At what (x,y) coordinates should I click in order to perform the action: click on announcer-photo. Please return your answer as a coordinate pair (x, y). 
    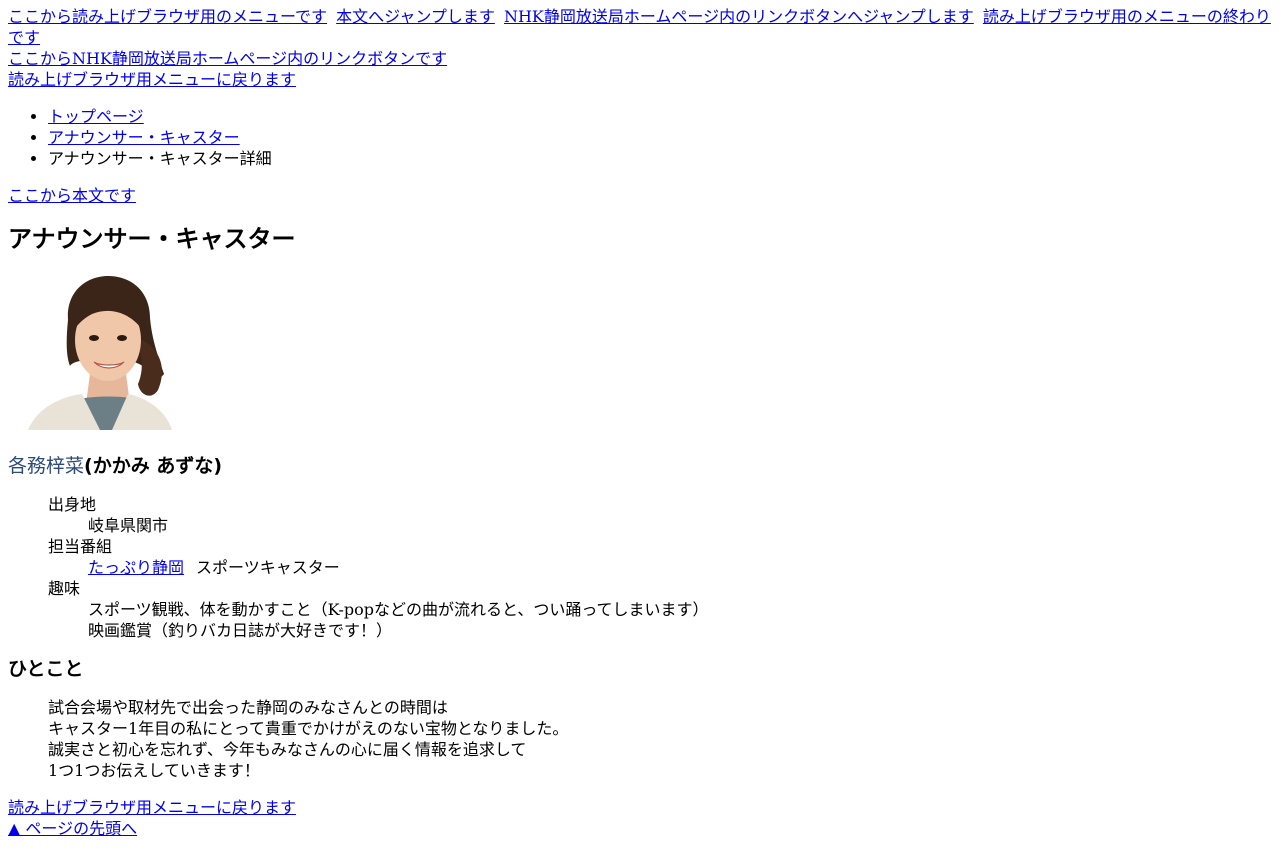
    Looking at the image, I should click on (100, 350).